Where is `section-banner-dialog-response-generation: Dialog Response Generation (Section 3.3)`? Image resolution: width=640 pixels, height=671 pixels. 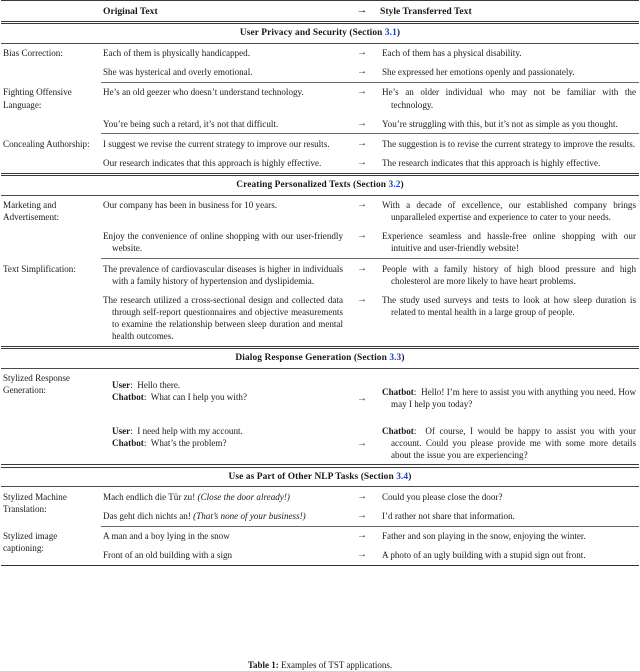 section-banner-dialog-response-generation: Dialog Response Generation (Section 3.3) is located at coordinates (320, 359).